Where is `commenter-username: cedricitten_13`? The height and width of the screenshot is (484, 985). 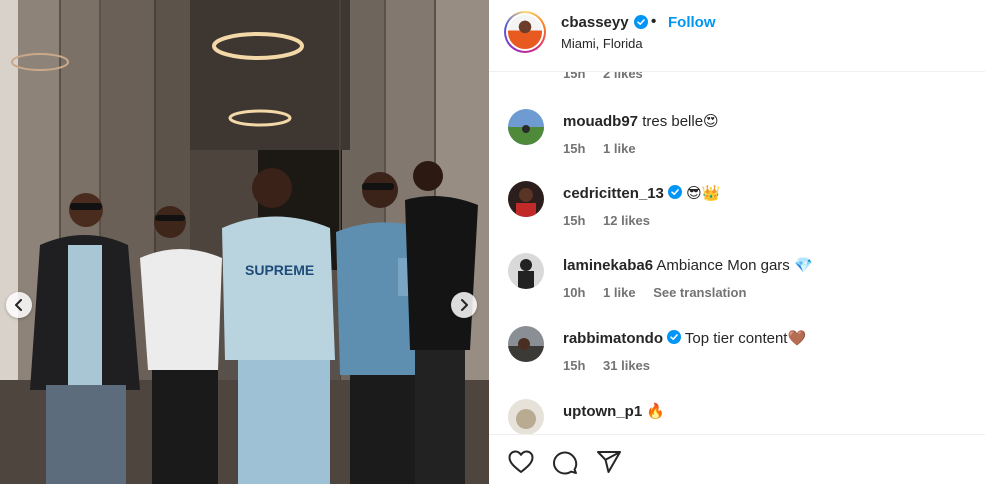
commenter-username: cedricitten_13 is located at coordinates (613, 193).